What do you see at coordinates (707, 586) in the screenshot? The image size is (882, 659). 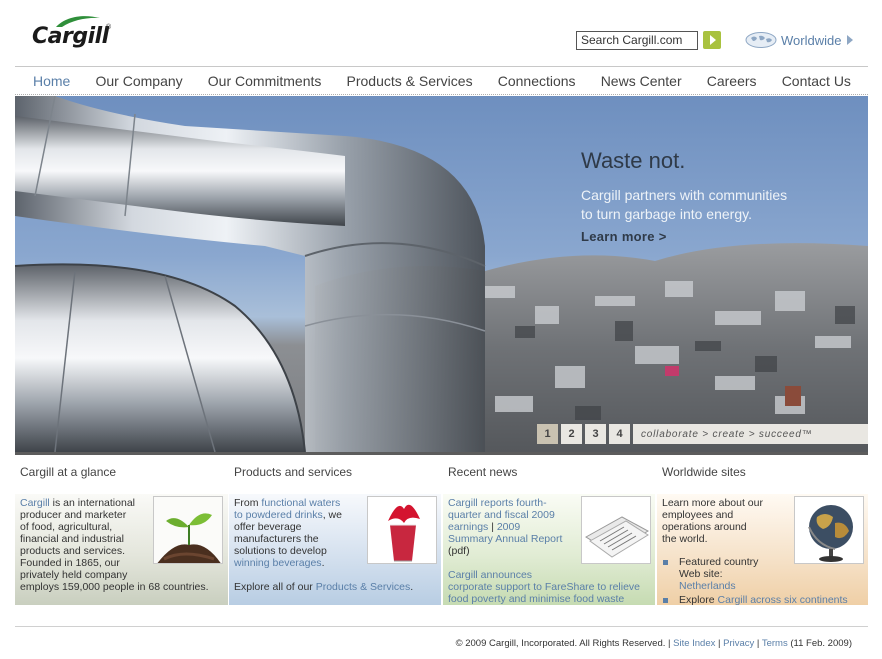 I see `netherlands-link: Netherlands` at bounding box center [707, 586].